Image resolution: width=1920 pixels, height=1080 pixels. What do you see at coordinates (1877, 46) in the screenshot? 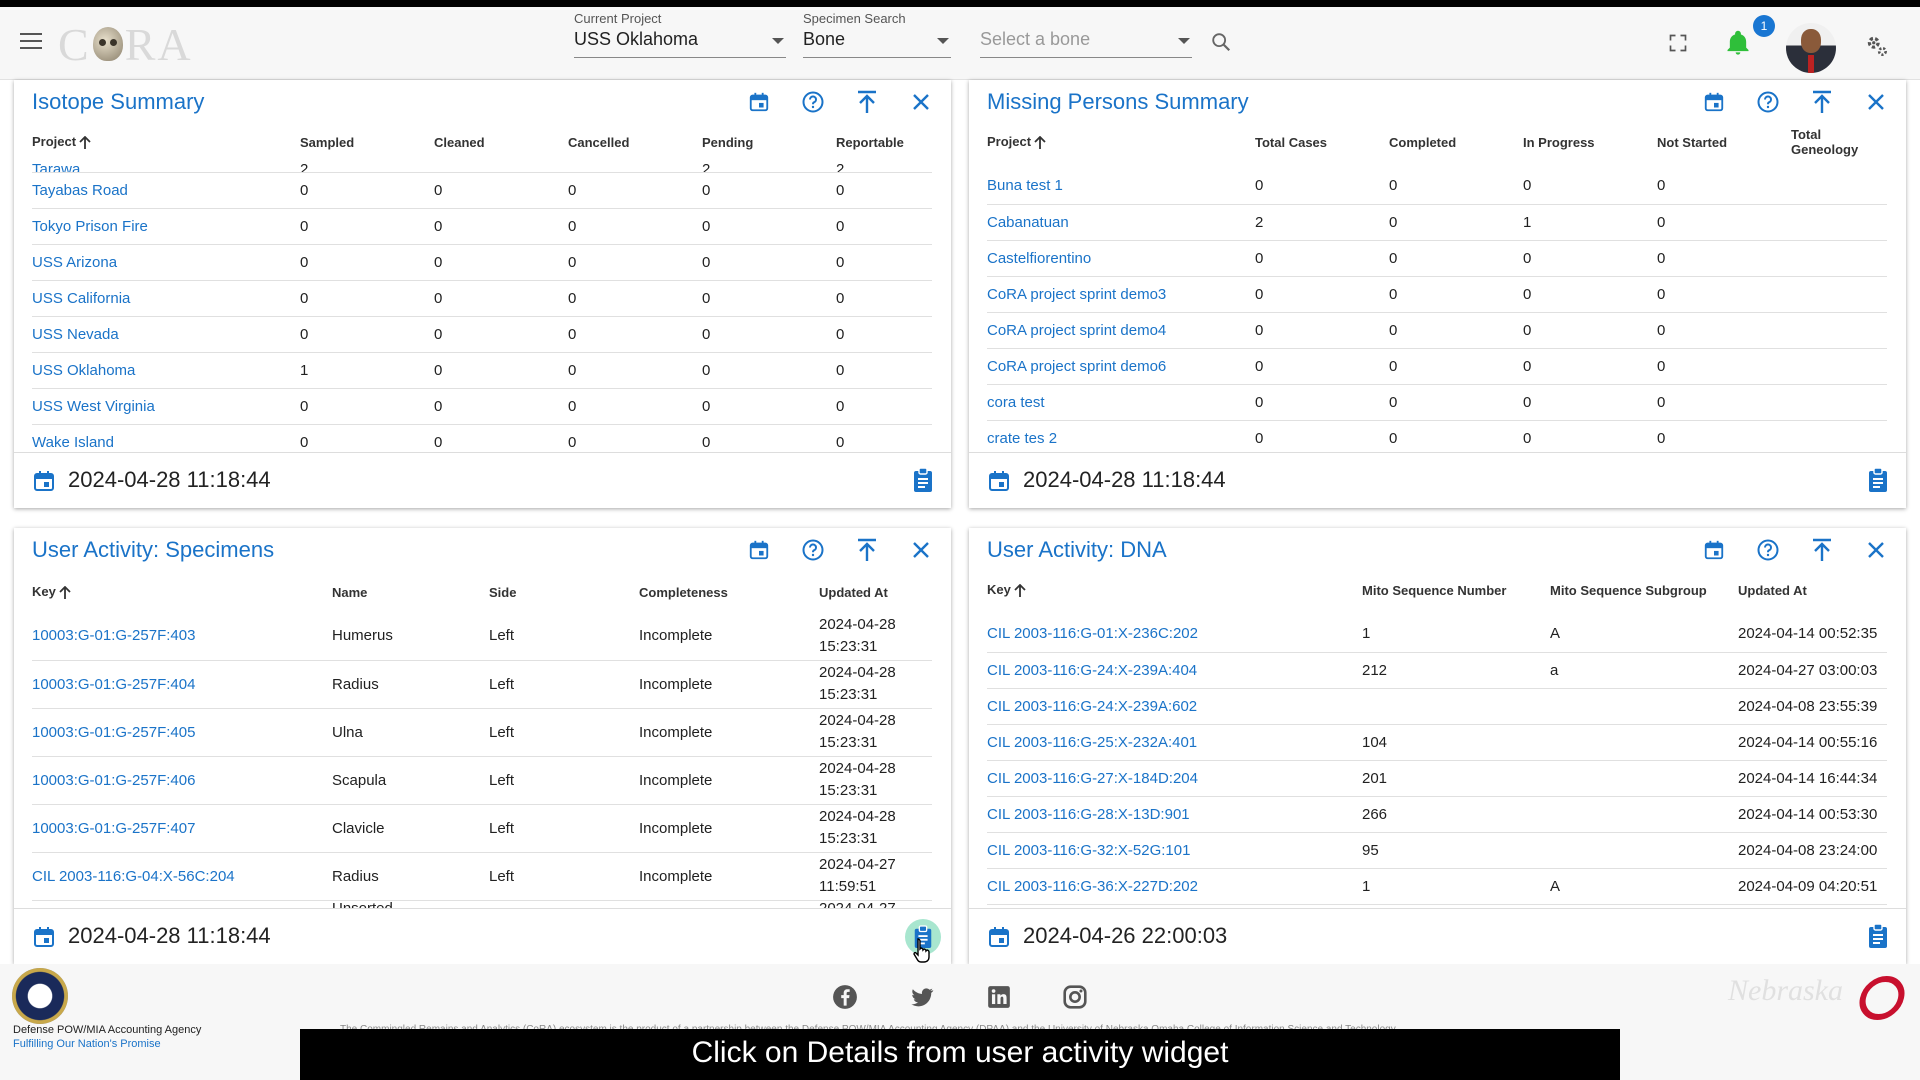
I see `settings-icon` at bounding box center [1877, 46].